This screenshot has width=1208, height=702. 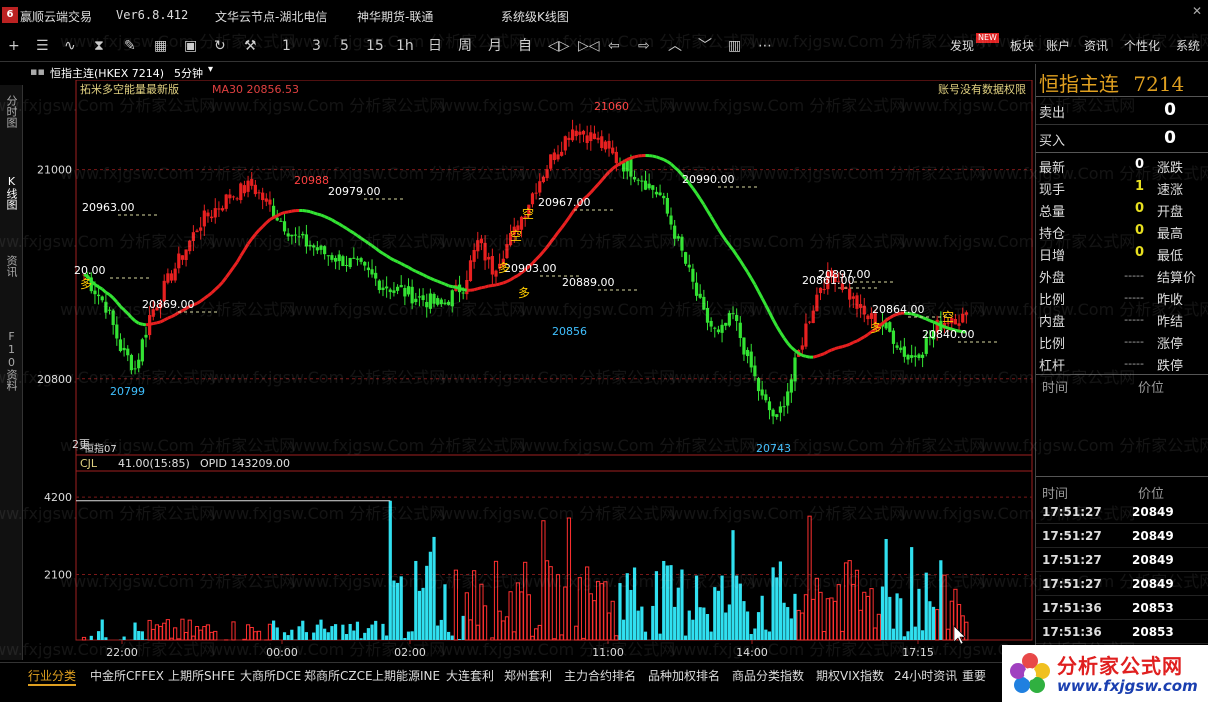 What do you see at coordinates (70, 46) in the screenshot?
I see `line-chart-icon: ∿` at bounding box center [70, 46].